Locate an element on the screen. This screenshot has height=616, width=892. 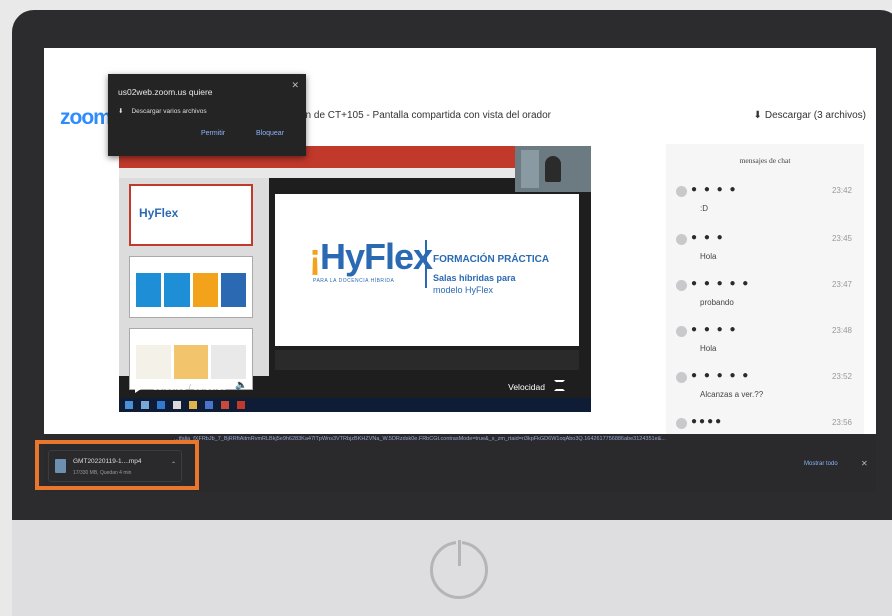
chat-time: 23:47 is located at coordinates (841, 284).